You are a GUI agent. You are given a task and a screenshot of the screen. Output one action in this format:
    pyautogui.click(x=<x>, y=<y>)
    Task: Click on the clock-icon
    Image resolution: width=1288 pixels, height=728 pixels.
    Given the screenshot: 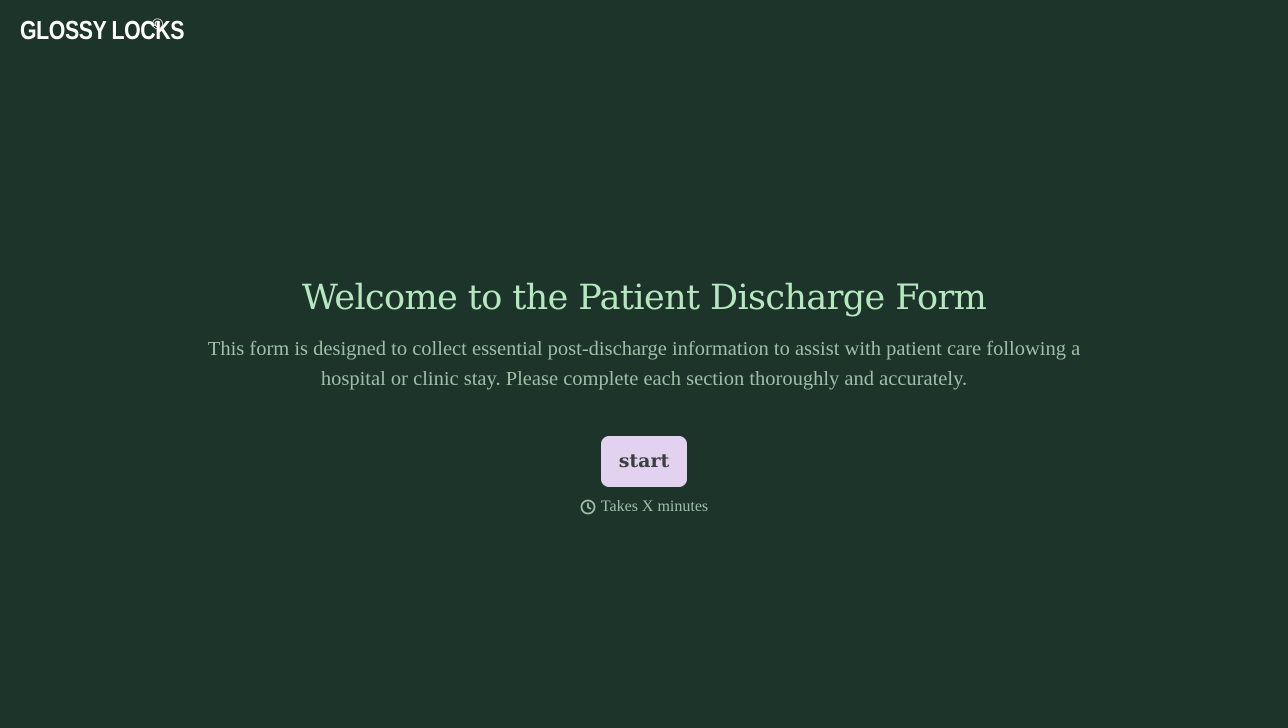 What is the action you would take?
    pyautogui.click(x=588, y=507)
    